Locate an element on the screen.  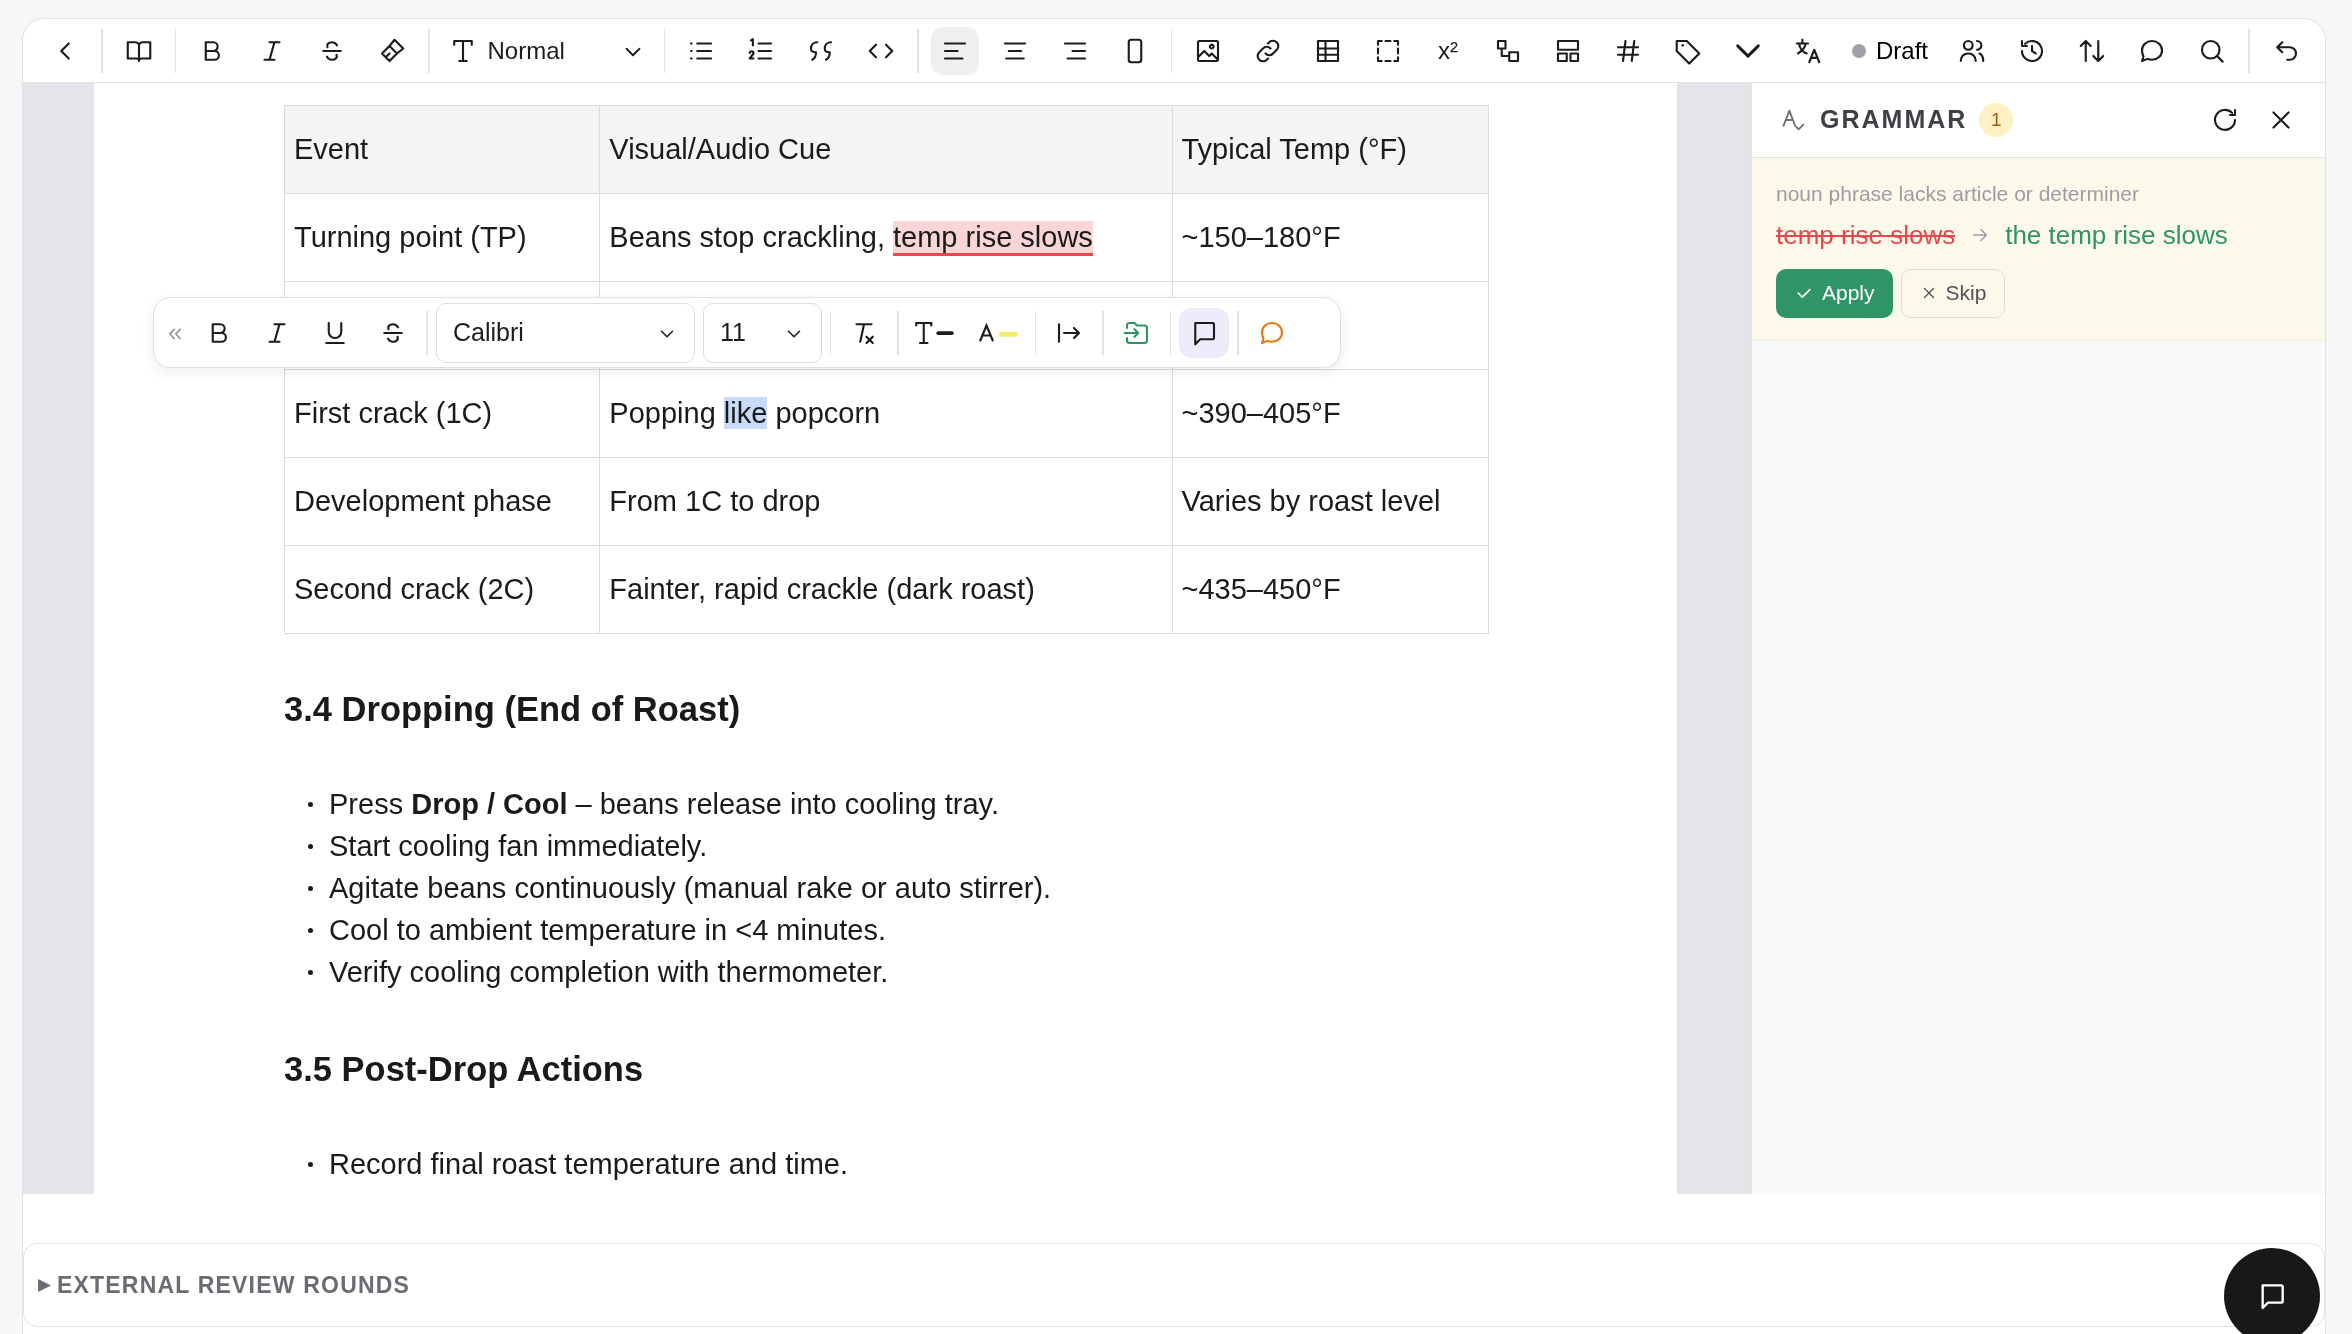
list-item-text: Start cooling fan immediately. is located at coordinates (518, 846).